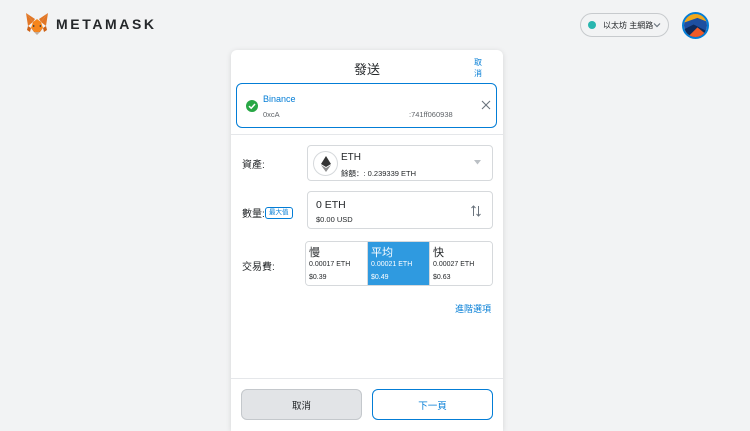 The height and width of the screenshot is (431, 750). Describe the element at coordinates (486, 105) in the screenshot. I see `close-icon` at that location.